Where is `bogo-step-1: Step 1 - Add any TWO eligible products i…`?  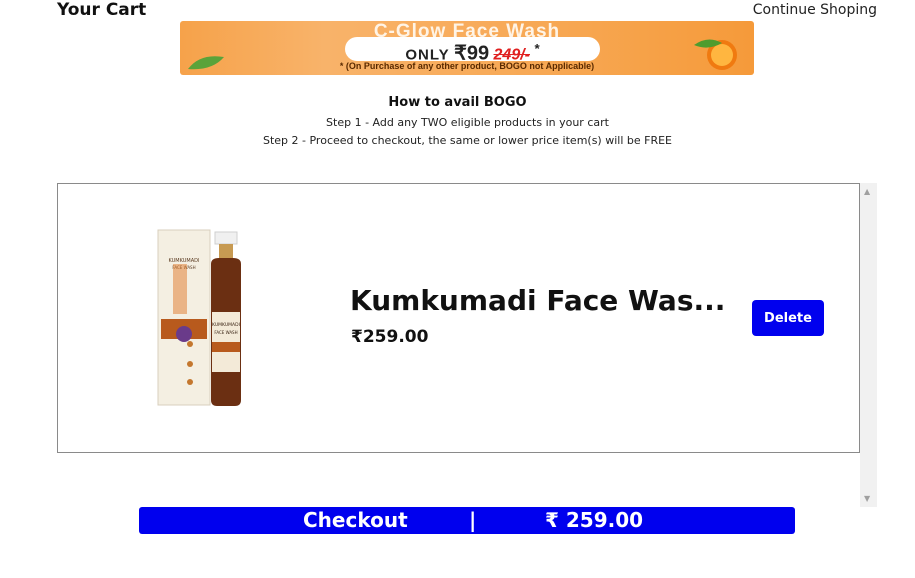 bogo-step-1: Step 1 - Add any TWO eligible products i… is located at coordinates (467, 122).